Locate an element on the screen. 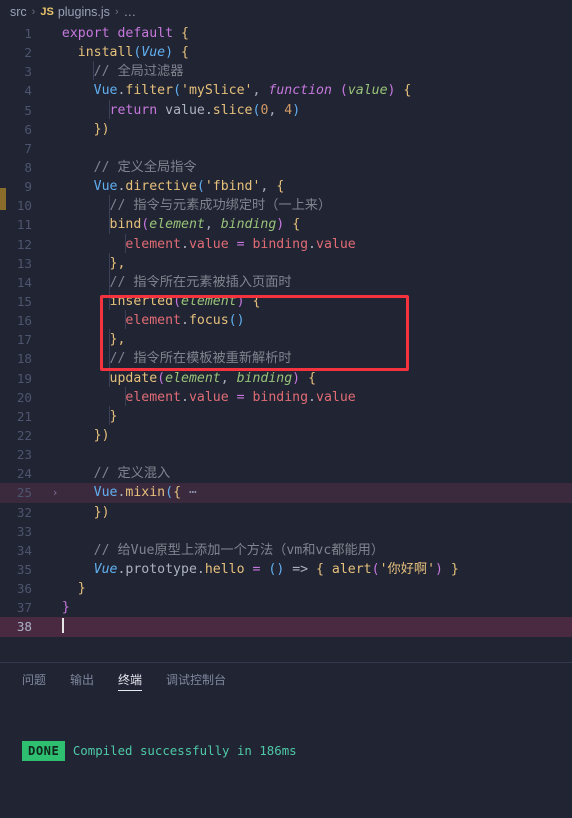  breadcrumb-folder: src is located at coordinates (18, 12).